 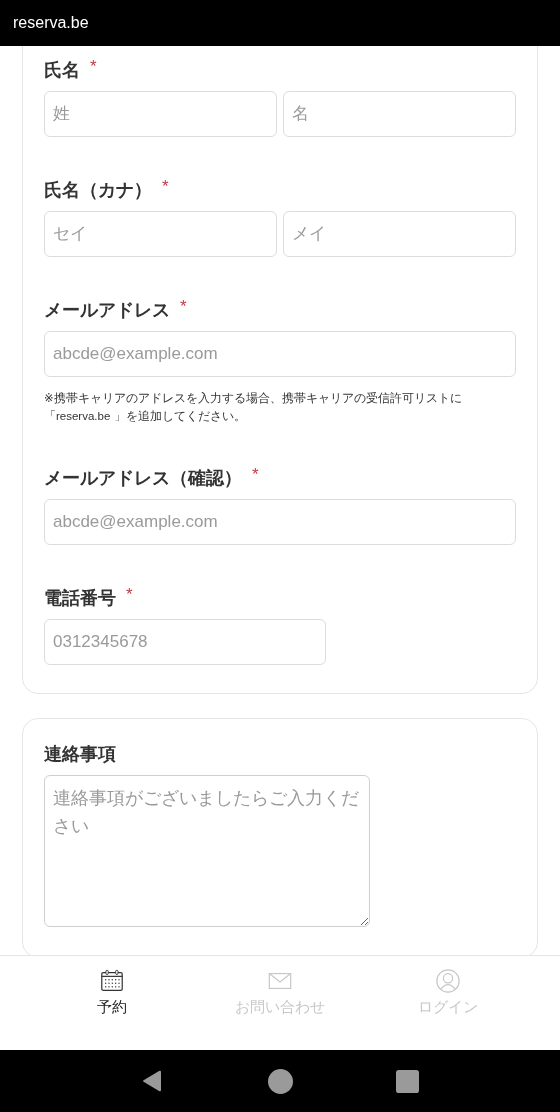 I want to click on text-area: 連絡事項がございましたらご入力ください, so click(x=207, y=851).